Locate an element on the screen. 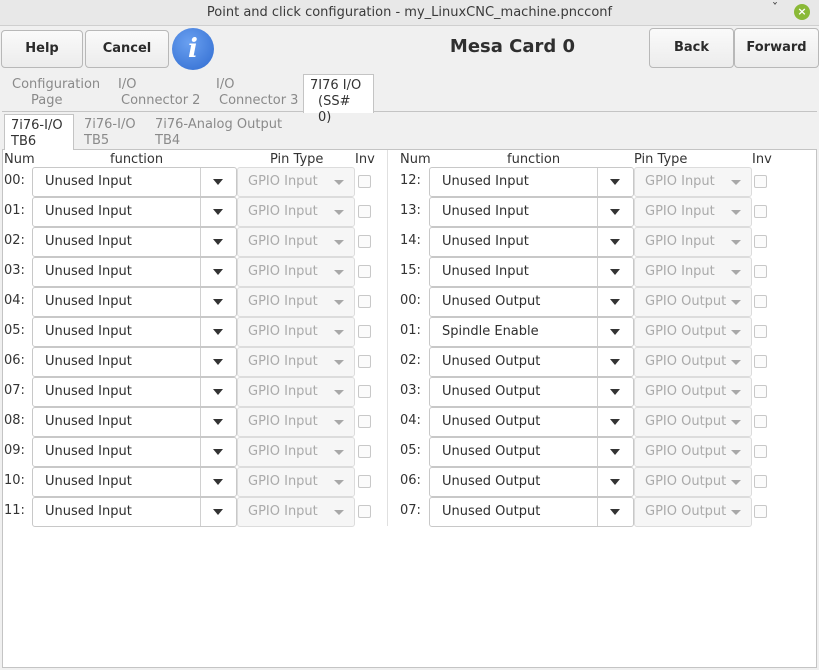 This screenshot has width=819, height=670. header-function-right: function is located at coordinates (534, 159).